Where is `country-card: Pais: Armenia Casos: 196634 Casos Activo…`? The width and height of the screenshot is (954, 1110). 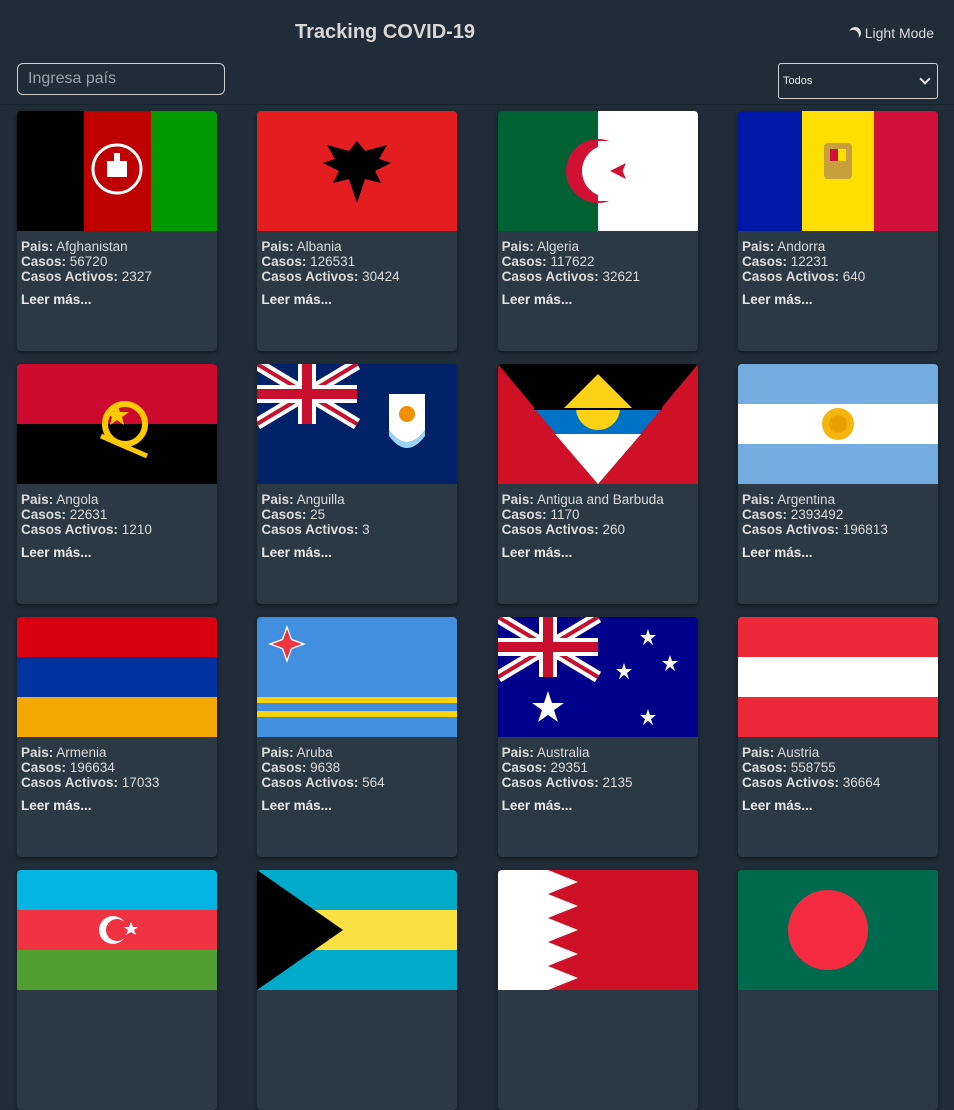
country-card: Pais: Armenia Casos: 196634 Casos Activo… is located at coordinates (117, 737).